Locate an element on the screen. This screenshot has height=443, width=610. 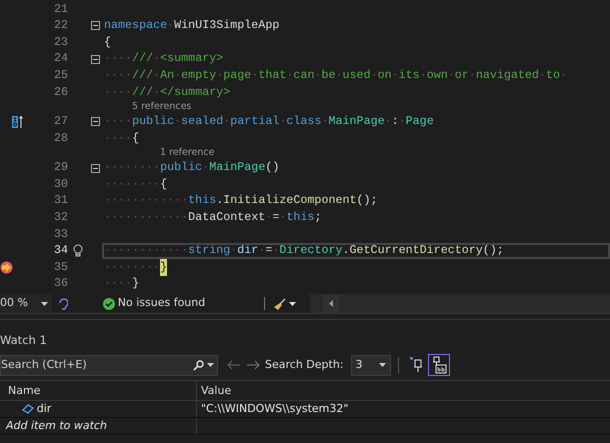
pin-text-button is located at coordinates (439, 365).